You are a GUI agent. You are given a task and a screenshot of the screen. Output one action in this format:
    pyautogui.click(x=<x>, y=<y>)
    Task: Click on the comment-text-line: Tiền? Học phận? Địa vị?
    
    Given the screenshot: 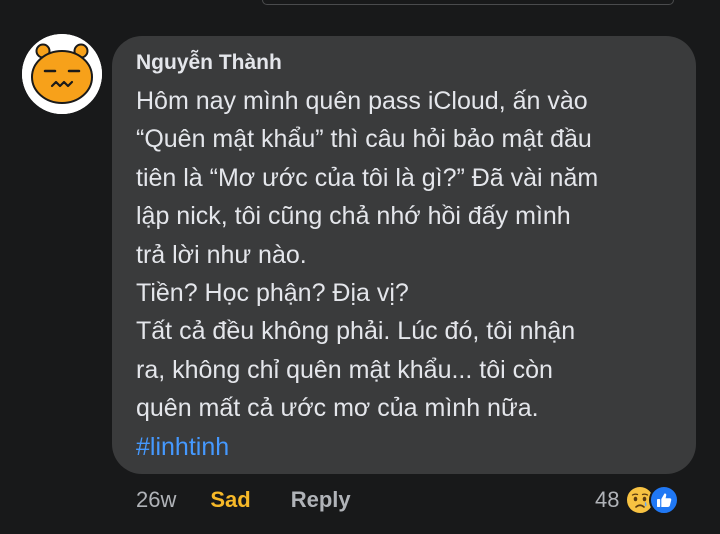 What is the action you would take?
    pyautogui.click(x=272, y=293)
    